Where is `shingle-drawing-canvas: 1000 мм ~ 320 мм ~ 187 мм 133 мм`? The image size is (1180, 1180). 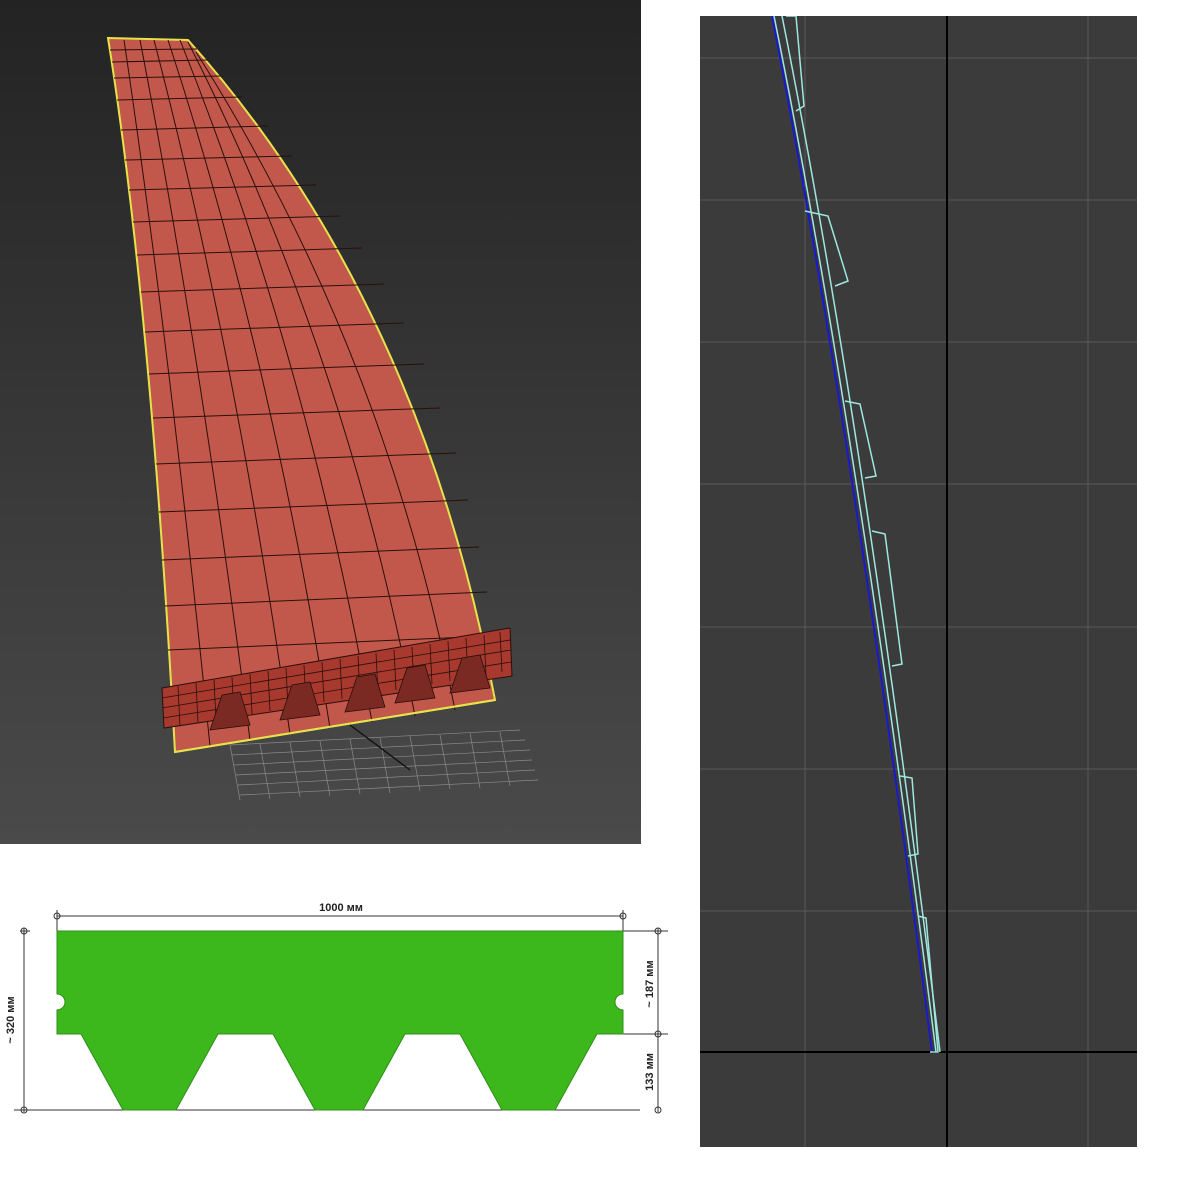 shingle-drawing-canvas: 1000 мм ~ 320 мм ~ 187 мм 133 мм is located at coordinates (336, 1008).